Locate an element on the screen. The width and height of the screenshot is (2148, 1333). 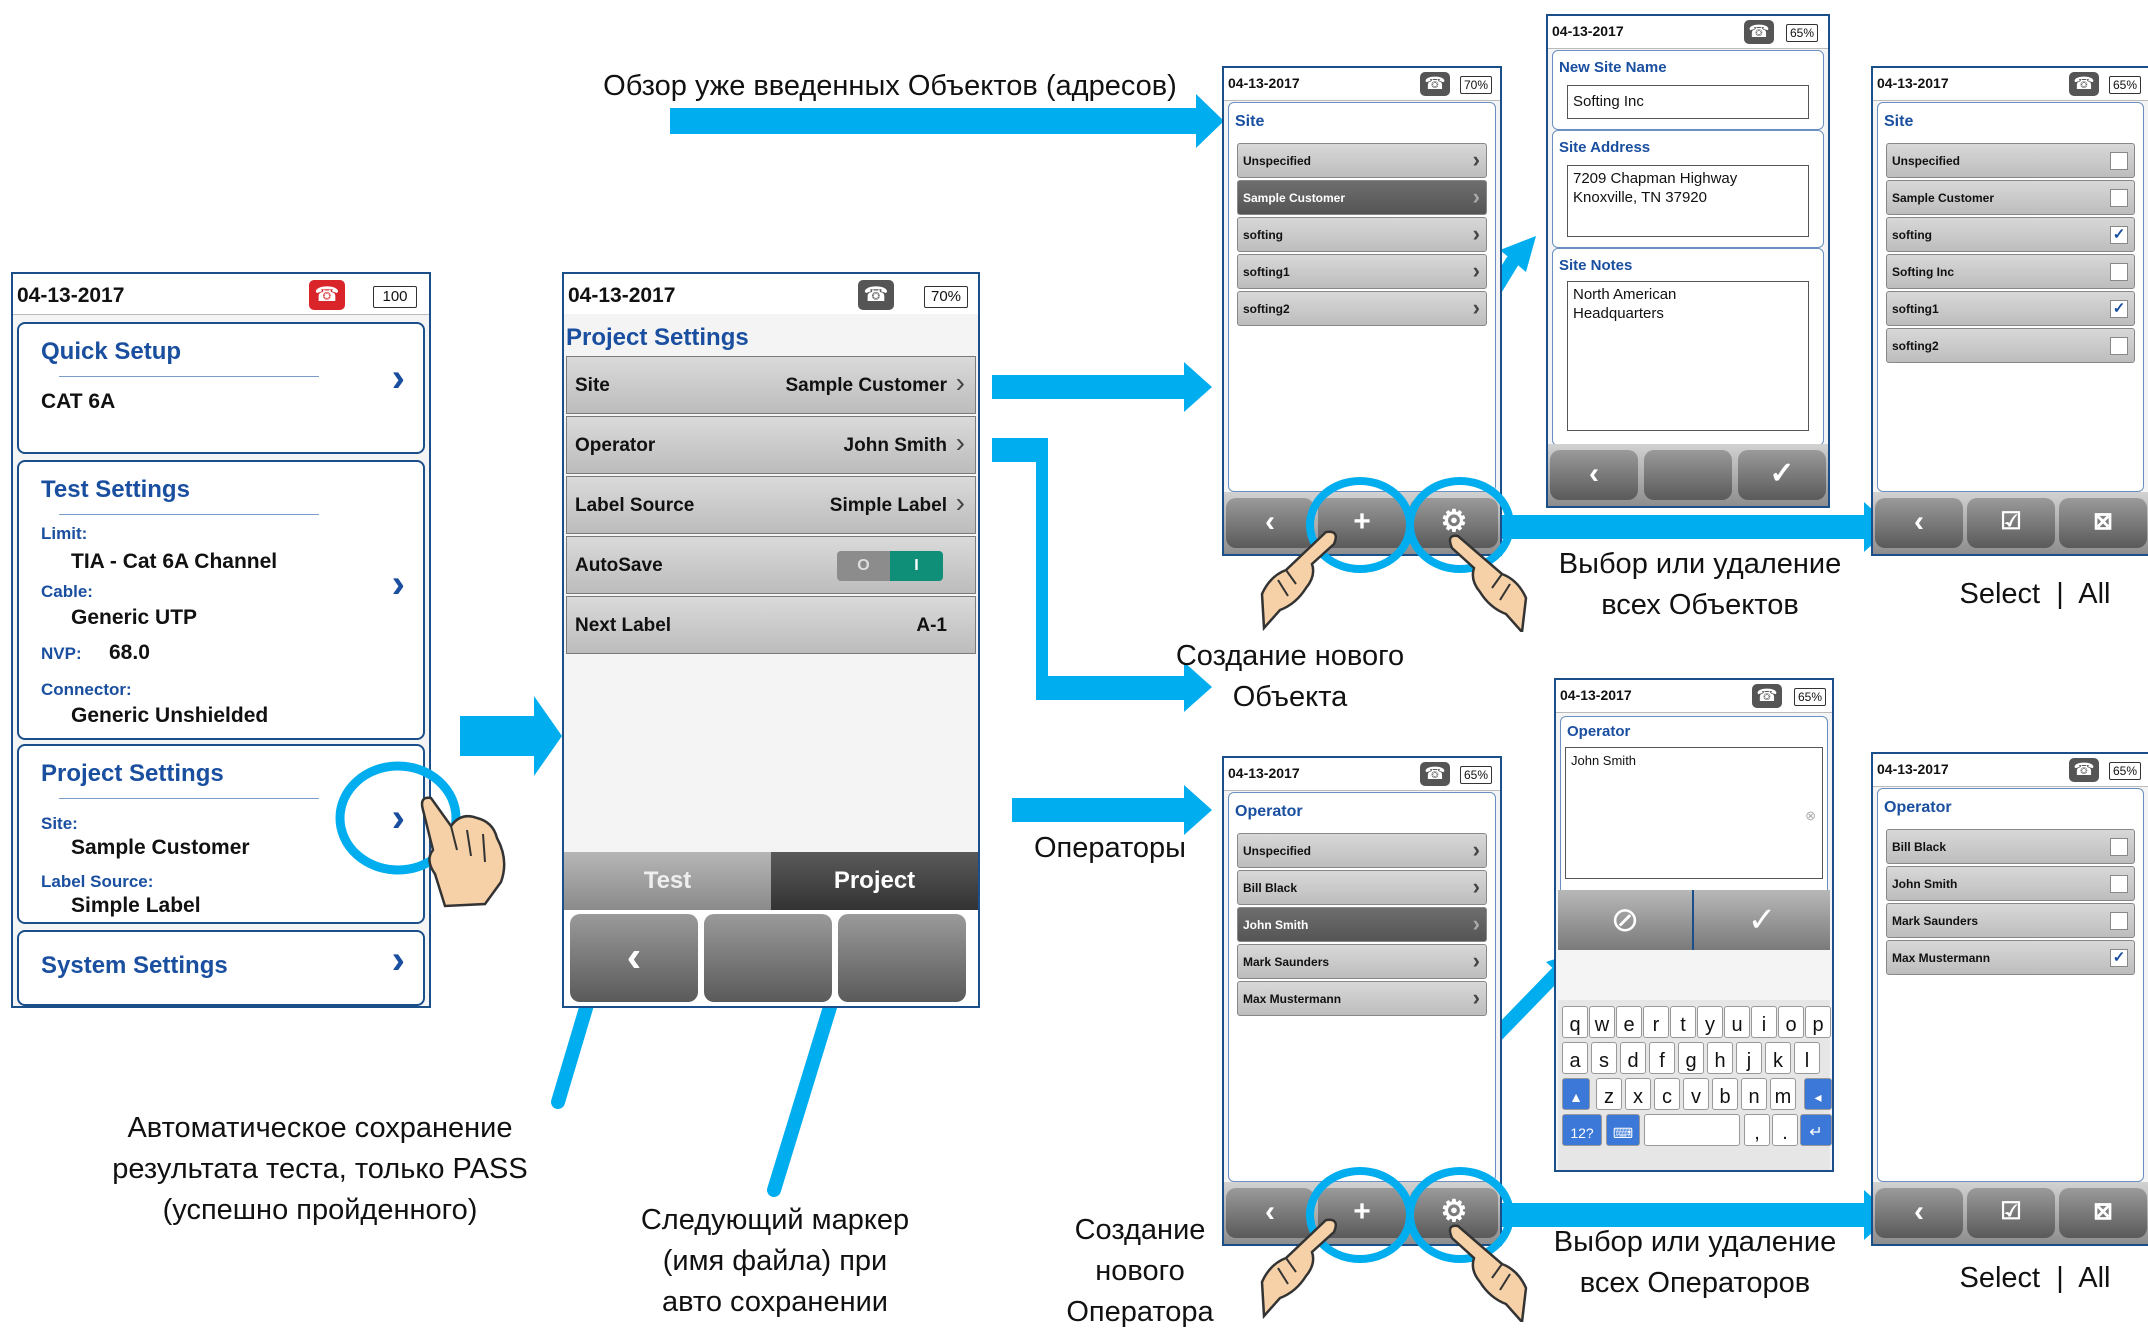
list-item: Sample Customer is located at coordinates (2010, 197).